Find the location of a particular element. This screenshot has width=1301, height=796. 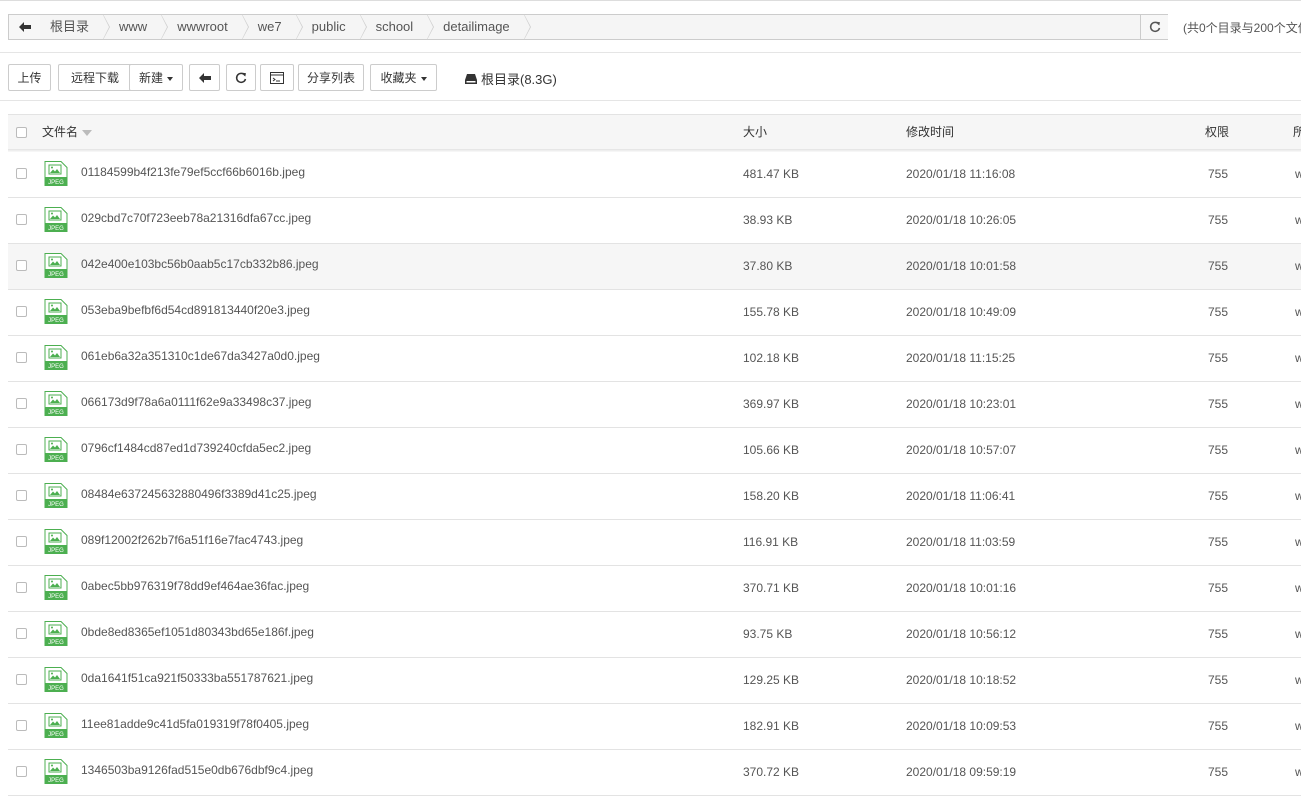

select-all-checkbox is located at coordinates (21, 132).